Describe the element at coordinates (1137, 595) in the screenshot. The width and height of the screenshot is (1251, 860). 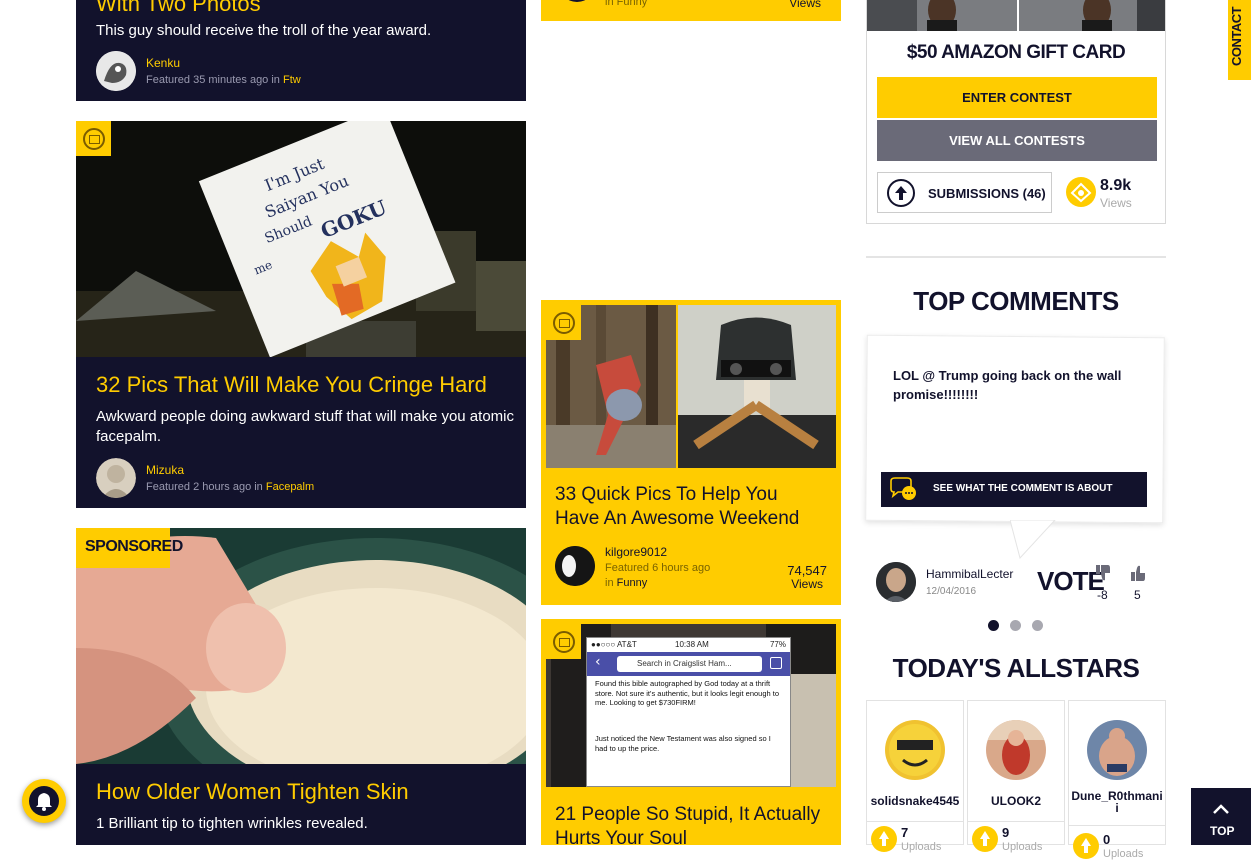
I see `upvote-count: 5` at that location.